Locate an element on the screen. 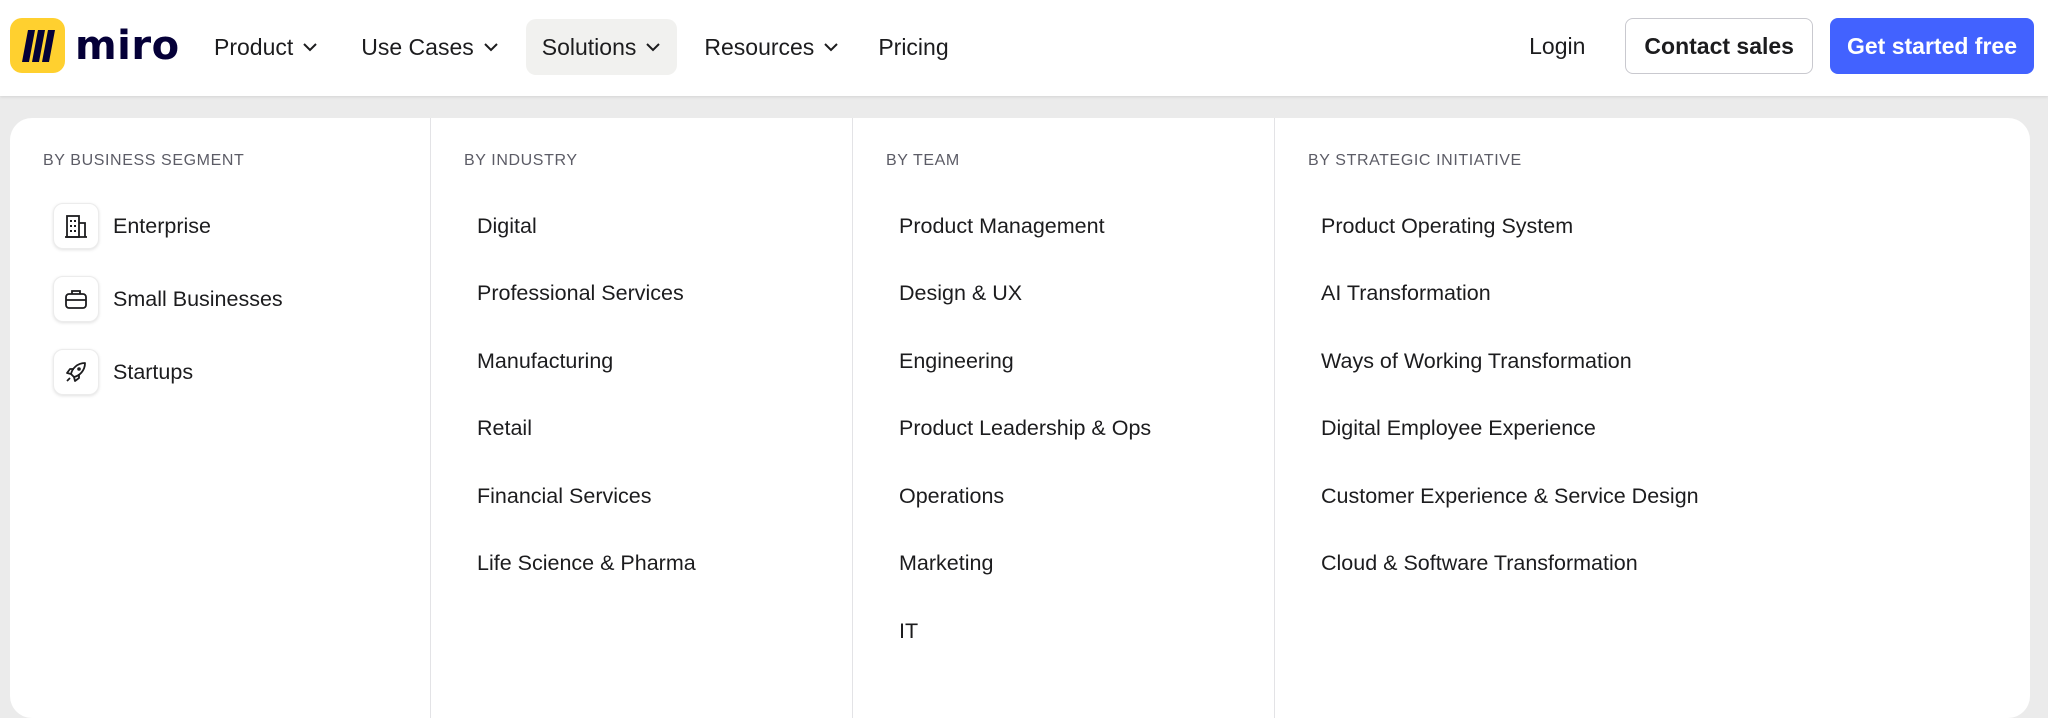  get-started-free-button: Get started free is located at coordinates (1931, 46).